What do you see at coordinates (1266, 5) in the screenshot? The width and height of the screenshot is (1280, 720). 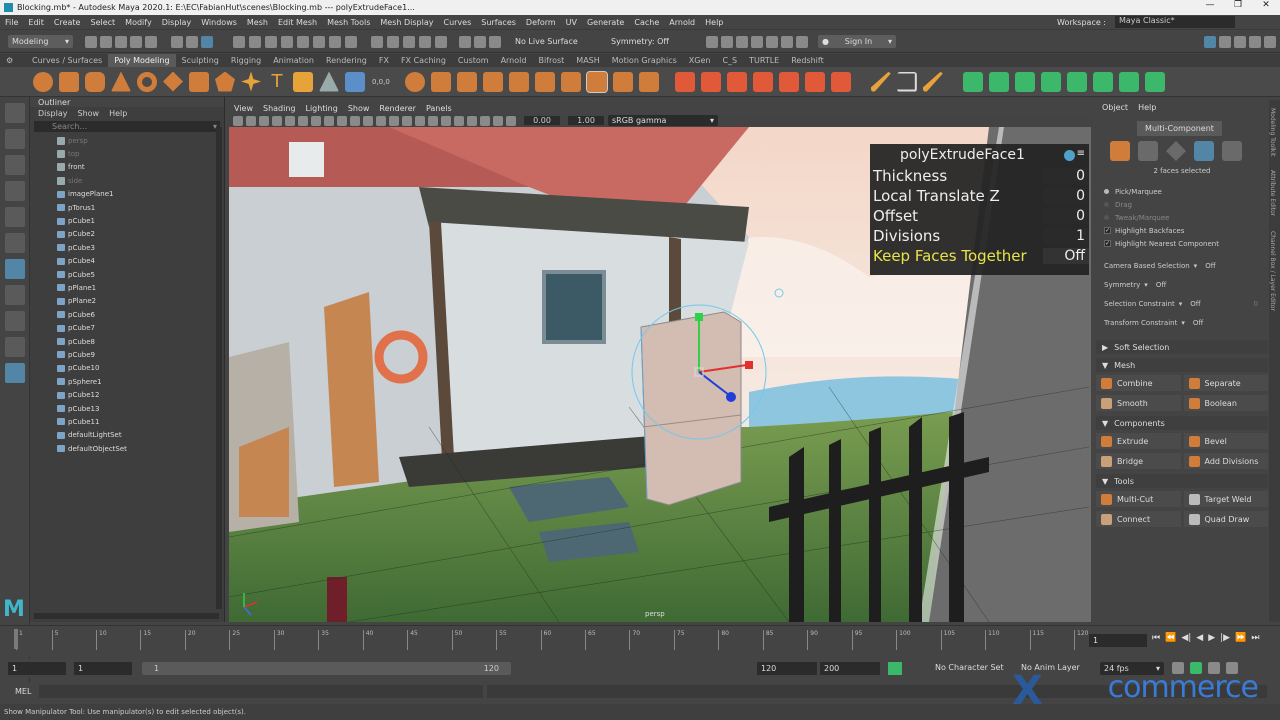 I see `close-icon: ✕` at bounding box center [1266, 5].